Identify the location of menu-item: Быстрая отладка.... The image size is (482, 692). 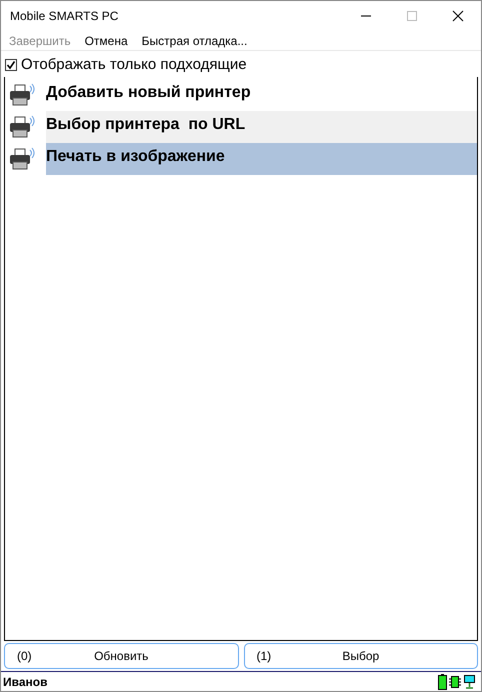
(195, 41).